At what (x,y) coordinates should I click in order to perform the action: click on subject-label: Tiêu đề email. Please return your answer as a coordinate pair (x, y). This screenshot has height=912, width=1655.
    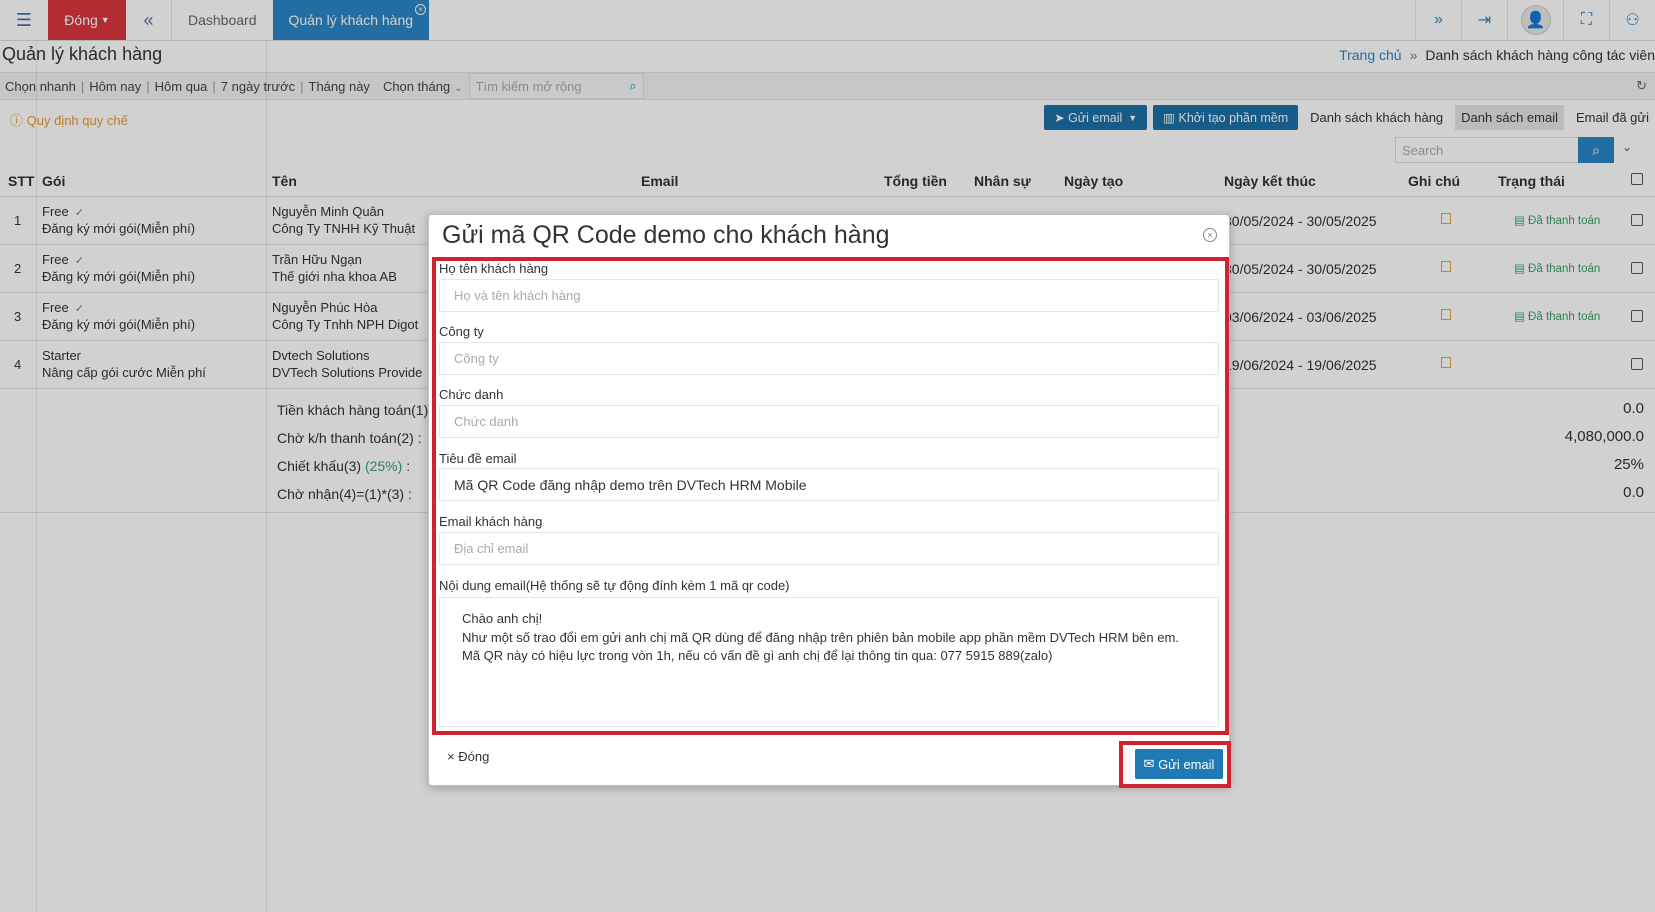
    Looking at the image, I should click on (478, 458).